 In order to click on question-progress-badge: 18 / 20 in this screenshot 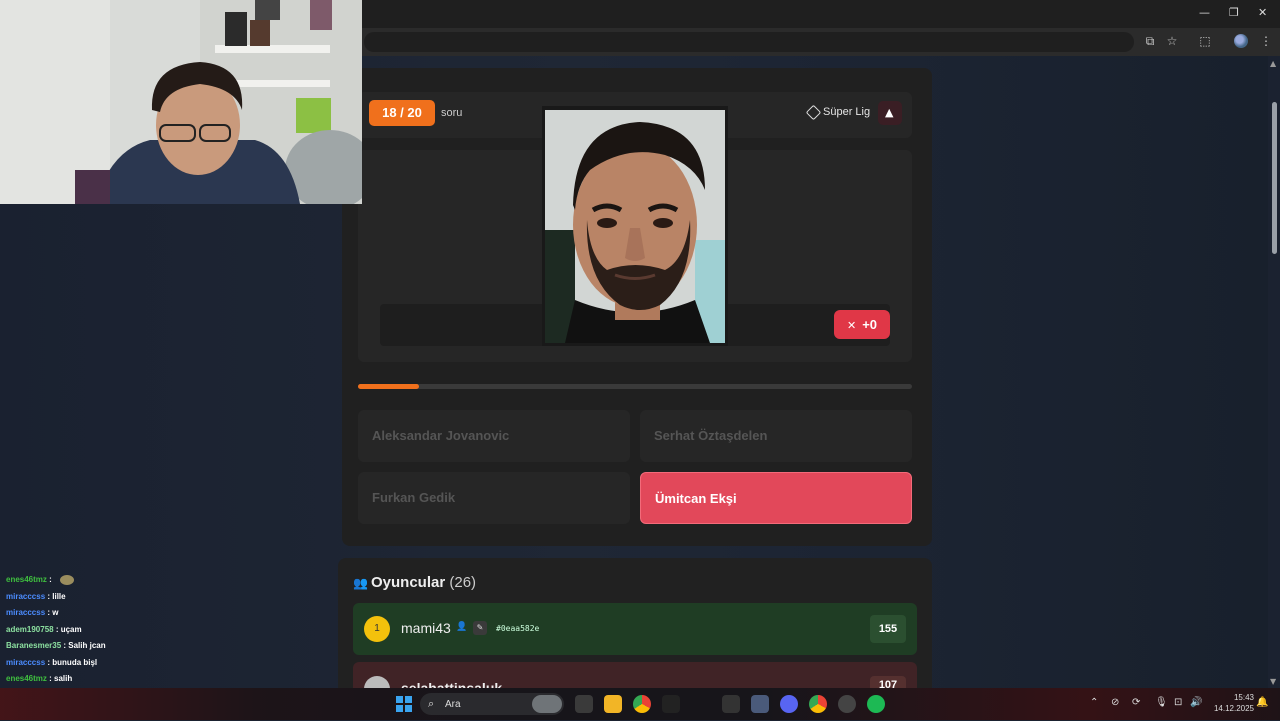, I will do `click(402, 113)`.